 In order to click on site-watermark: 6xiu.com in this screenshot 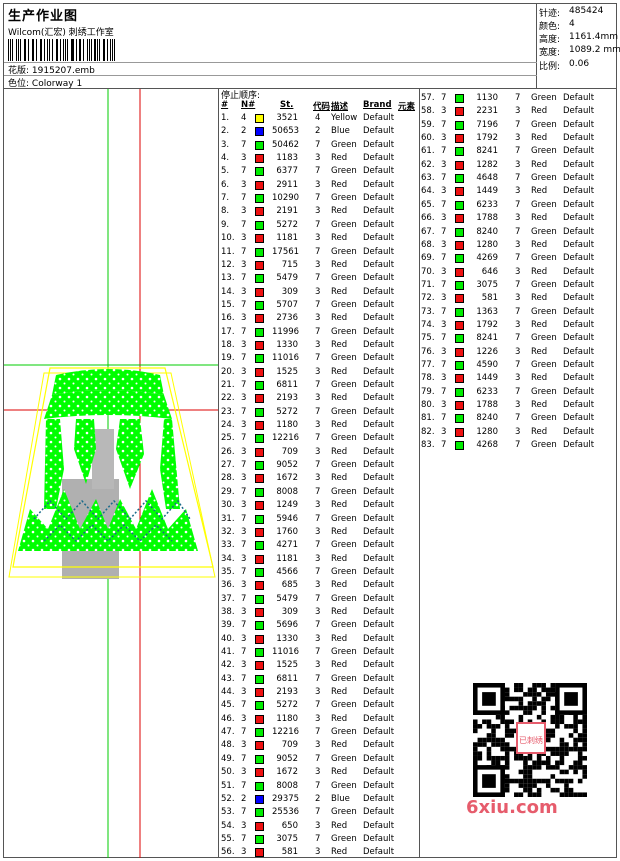, I will do `click(512, 807)`.